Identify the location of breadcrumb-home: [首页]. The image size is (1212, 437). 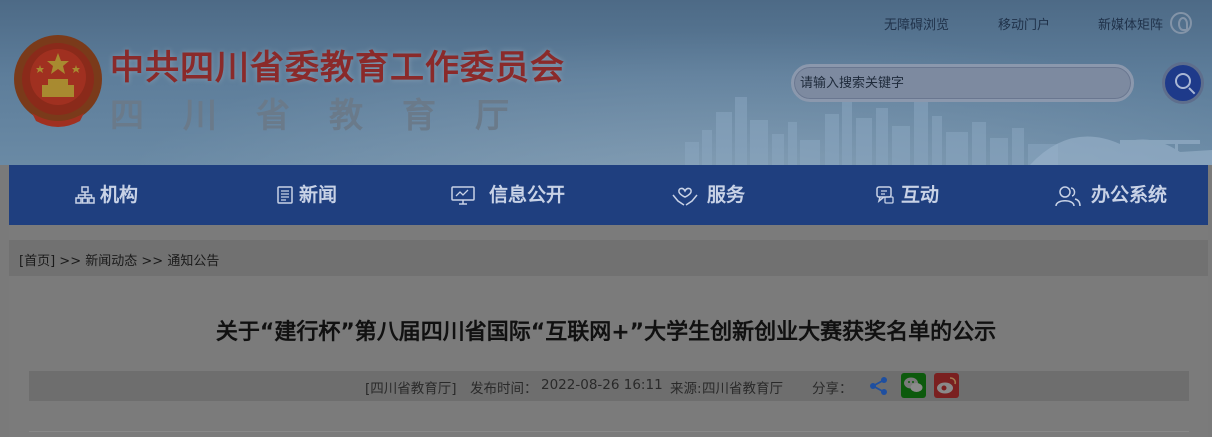
(37, 261).